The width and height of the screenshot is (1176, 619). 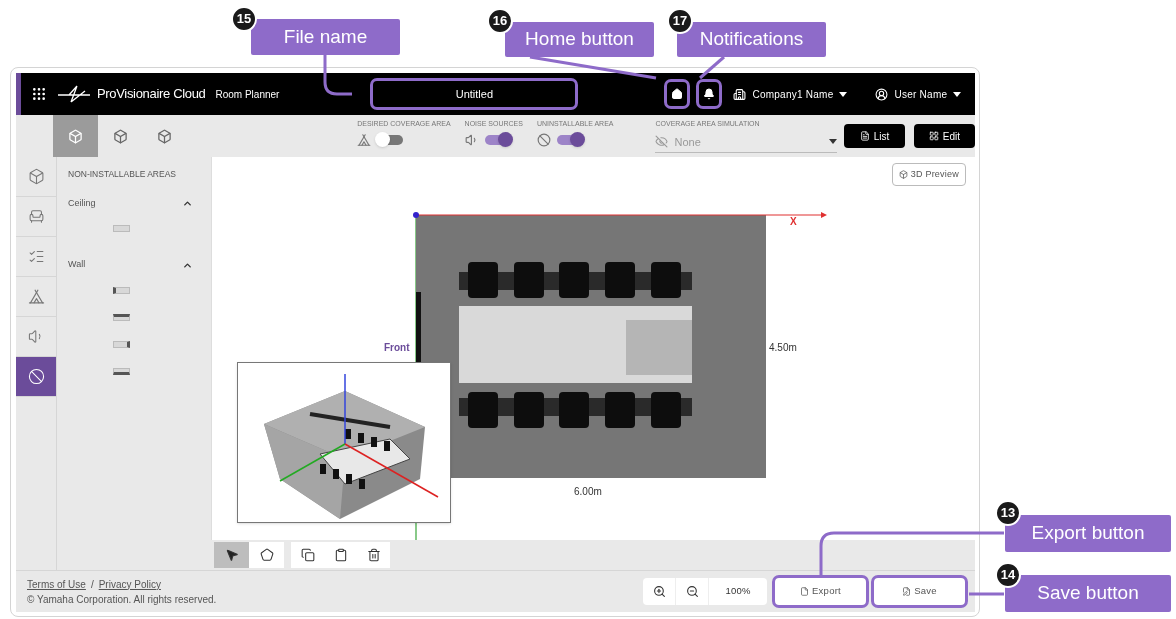 I want to click on file-icon, so click(x=805, y=591).